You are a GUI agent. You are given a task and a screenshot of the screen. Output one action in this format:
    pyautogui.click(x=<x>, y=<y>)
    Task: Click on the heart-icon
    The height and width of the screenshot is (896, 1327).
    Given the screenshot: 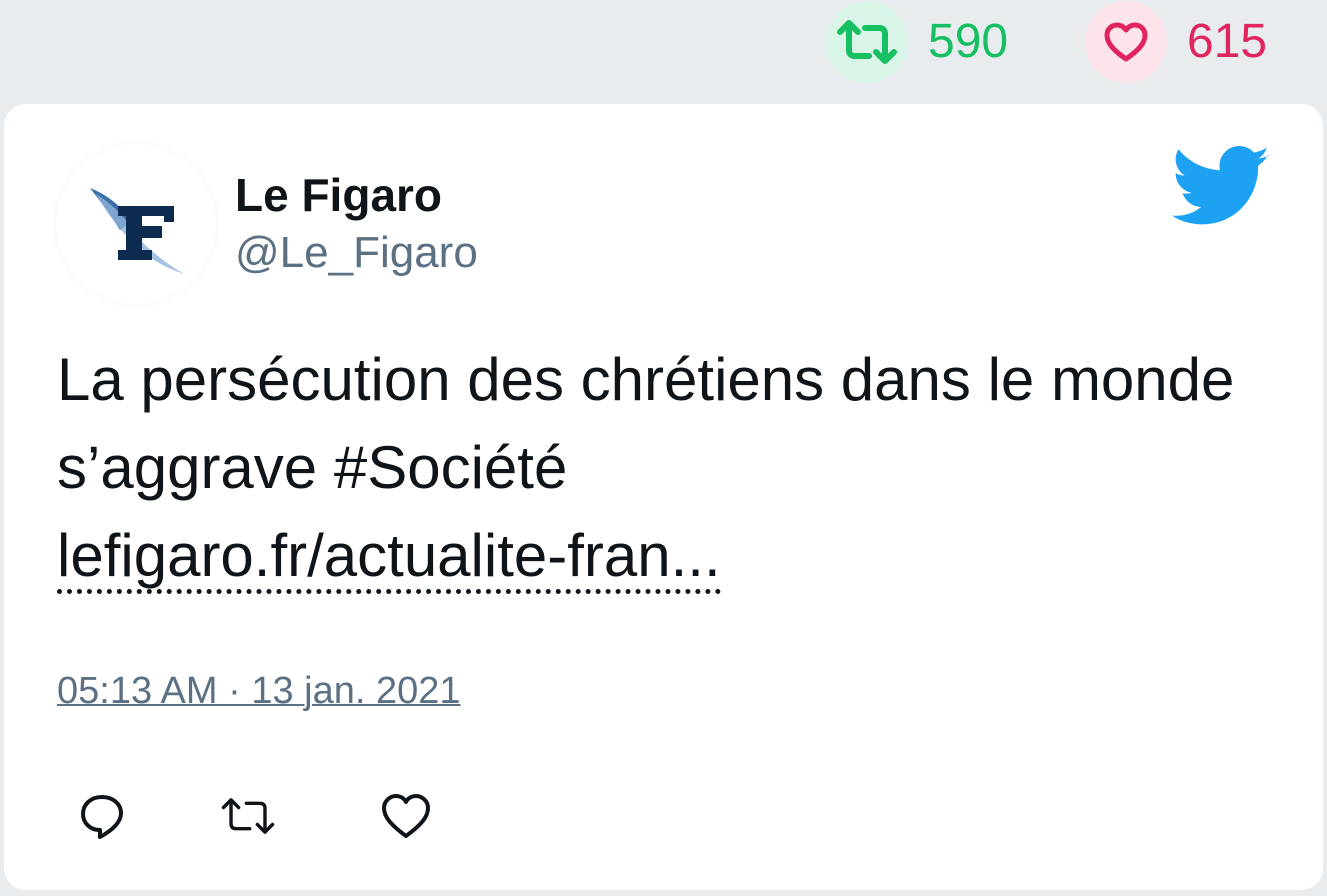 What is the action you would take?
    pyautogui.click(x=1126, y=42)
    